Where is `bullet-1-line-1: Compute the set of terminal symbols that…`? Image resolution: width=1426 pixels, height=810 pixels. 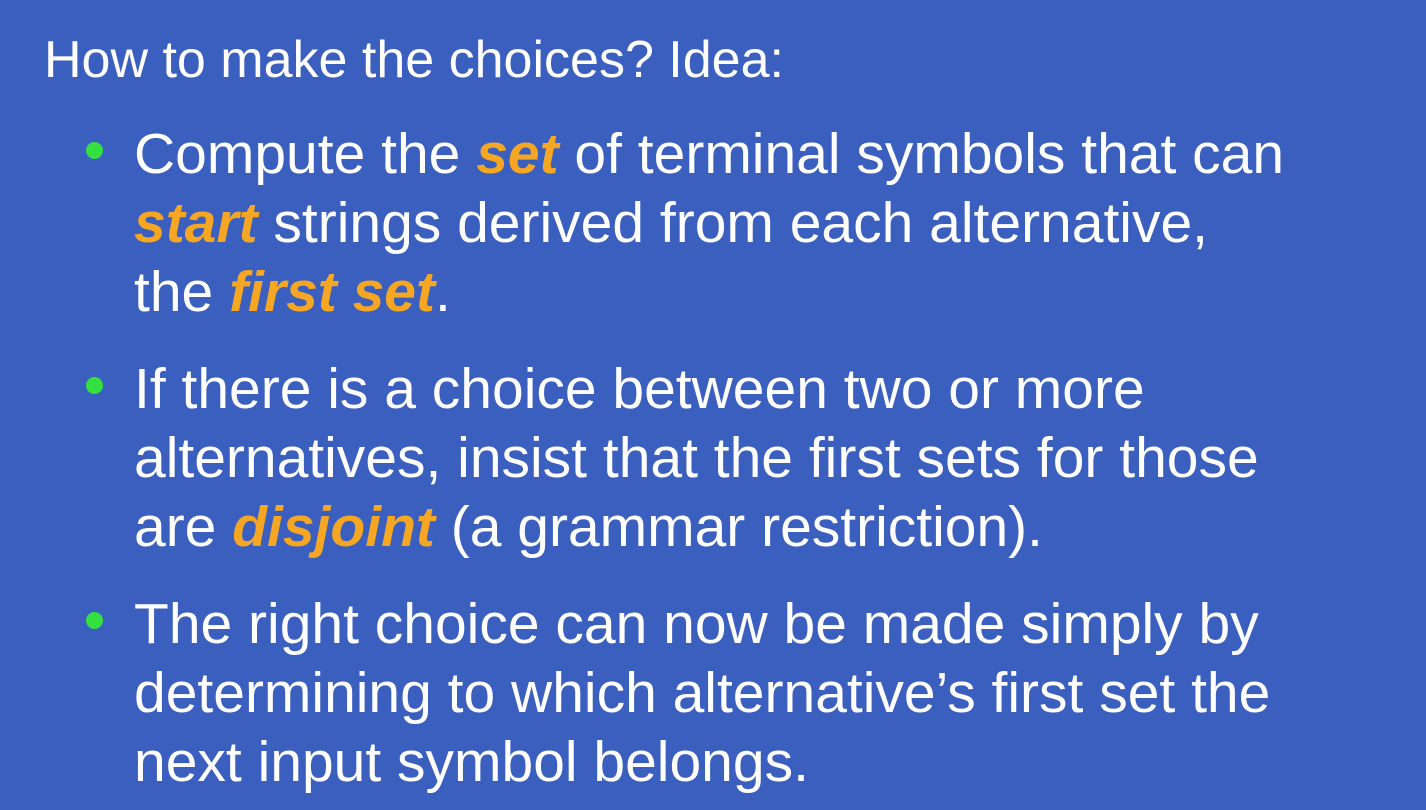
bullet-1-line-1: Compute the set of terminal symbols that… is located at coordinates (769, 154).